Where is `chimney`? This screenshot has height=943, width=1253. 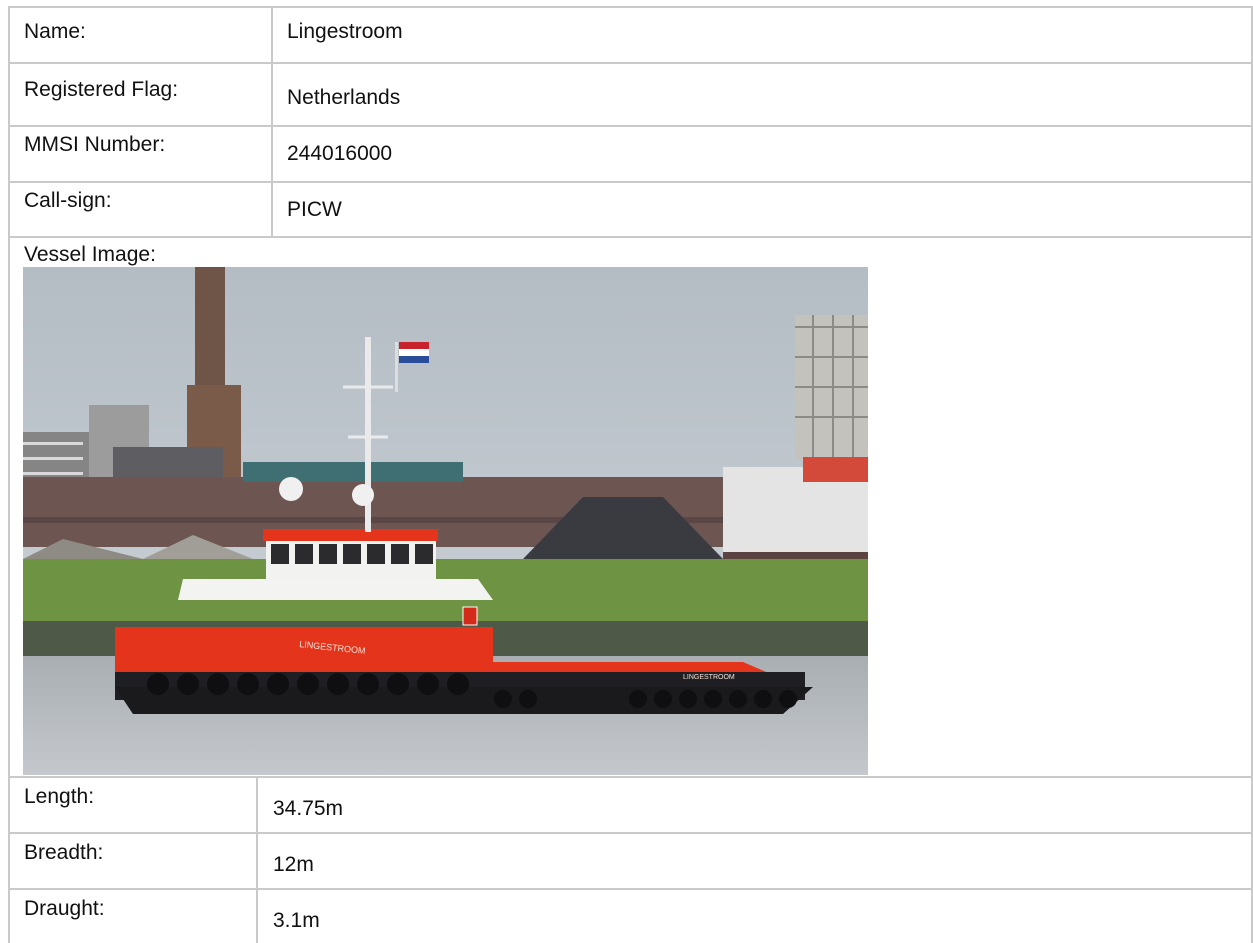 chimney is located at coordinates (210, 327).